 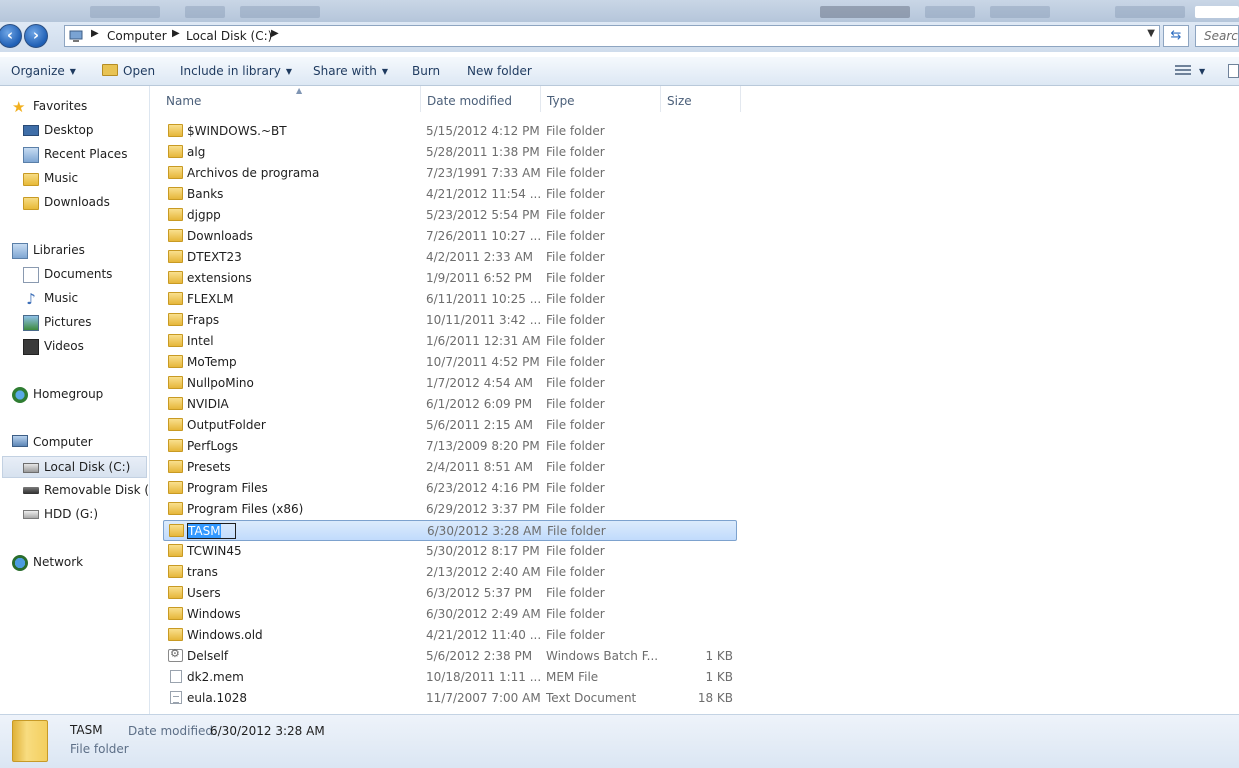 I want to click on address-bar: ▶ Computer ▶ Local Disk (C:) ▶ ▼, so click(x=612, y=36).